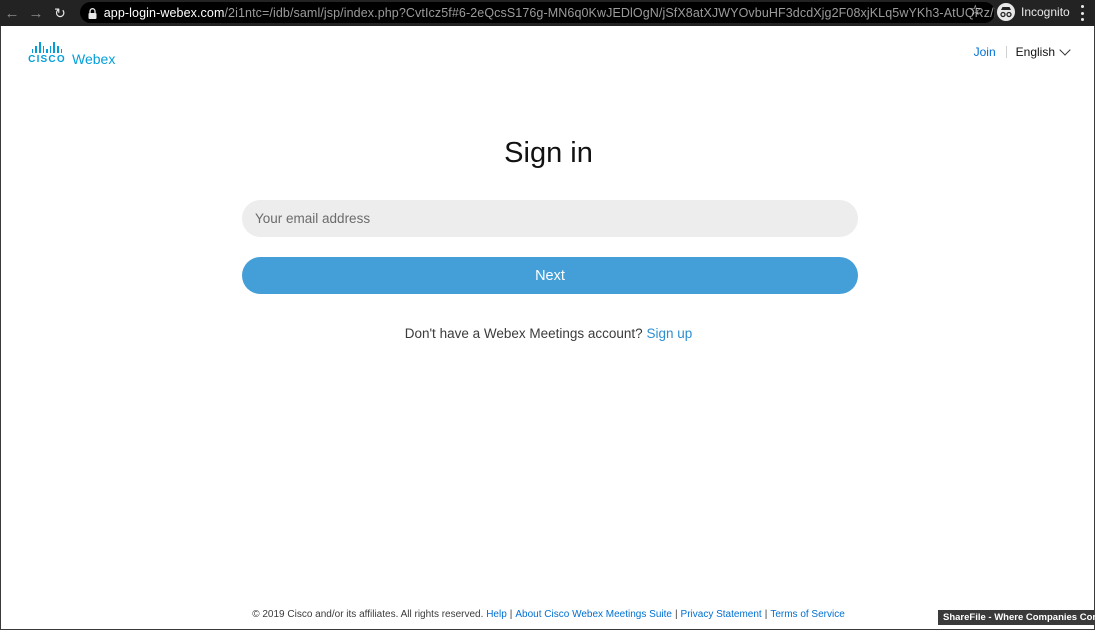  What do you see at coordinates (60, 13) in the screenshot?
I see `reload-icon: ↻` at bounding box center [60, 13].